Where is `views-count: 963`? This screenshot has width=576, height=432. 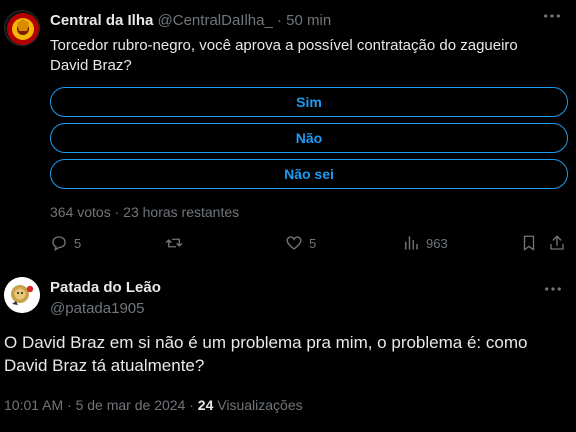
views-count: 963 is located at coordinates (437, 243).